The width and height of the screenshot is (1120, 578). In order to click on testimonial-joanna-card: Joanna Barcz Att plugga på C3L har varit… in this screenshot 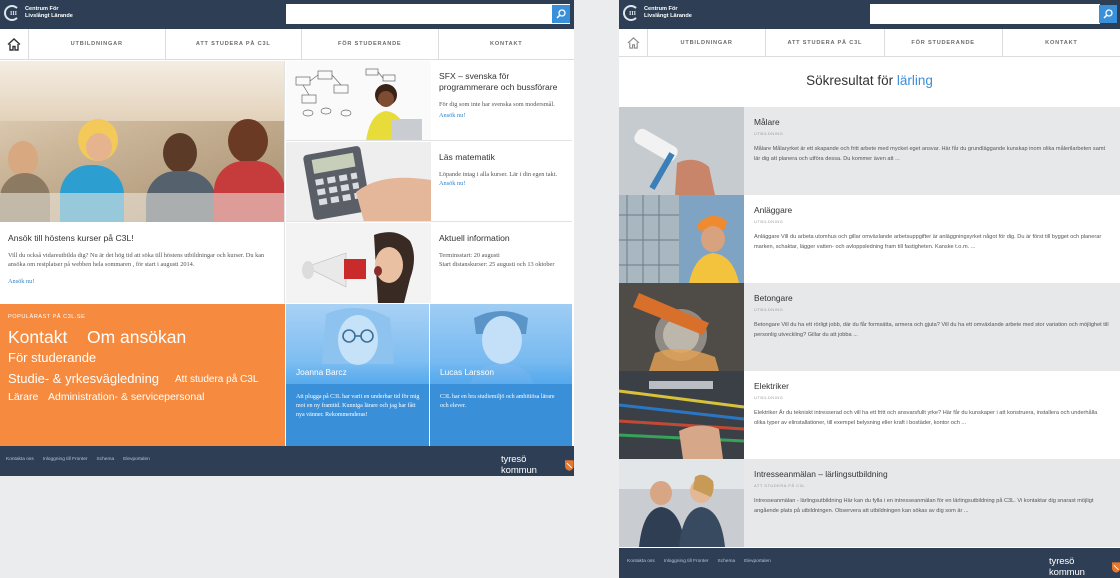, I will do `click(357, 375)`.